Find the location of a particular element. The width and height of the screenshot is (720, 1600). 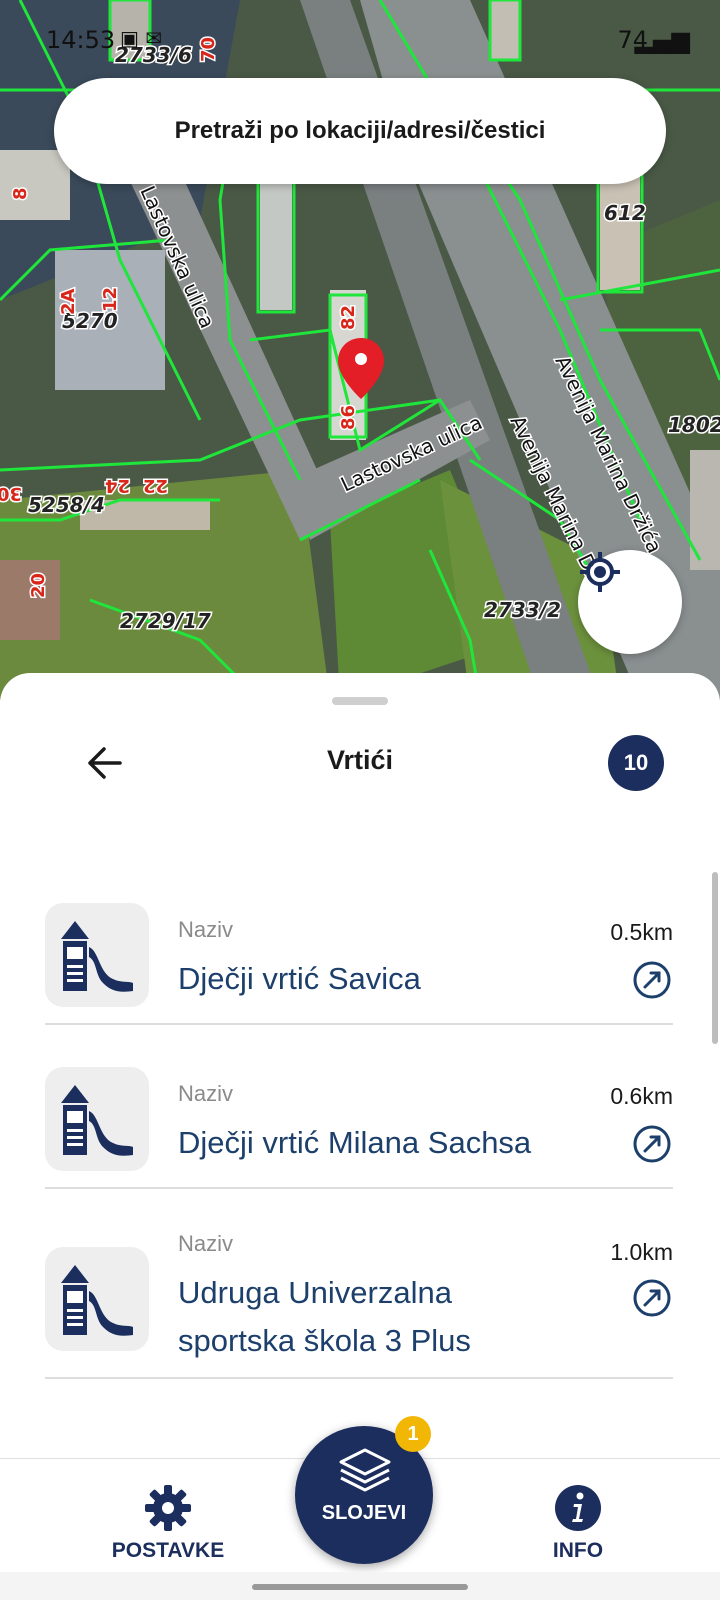

layers-count-badge: 1 is located at coordinates (413, 1434).